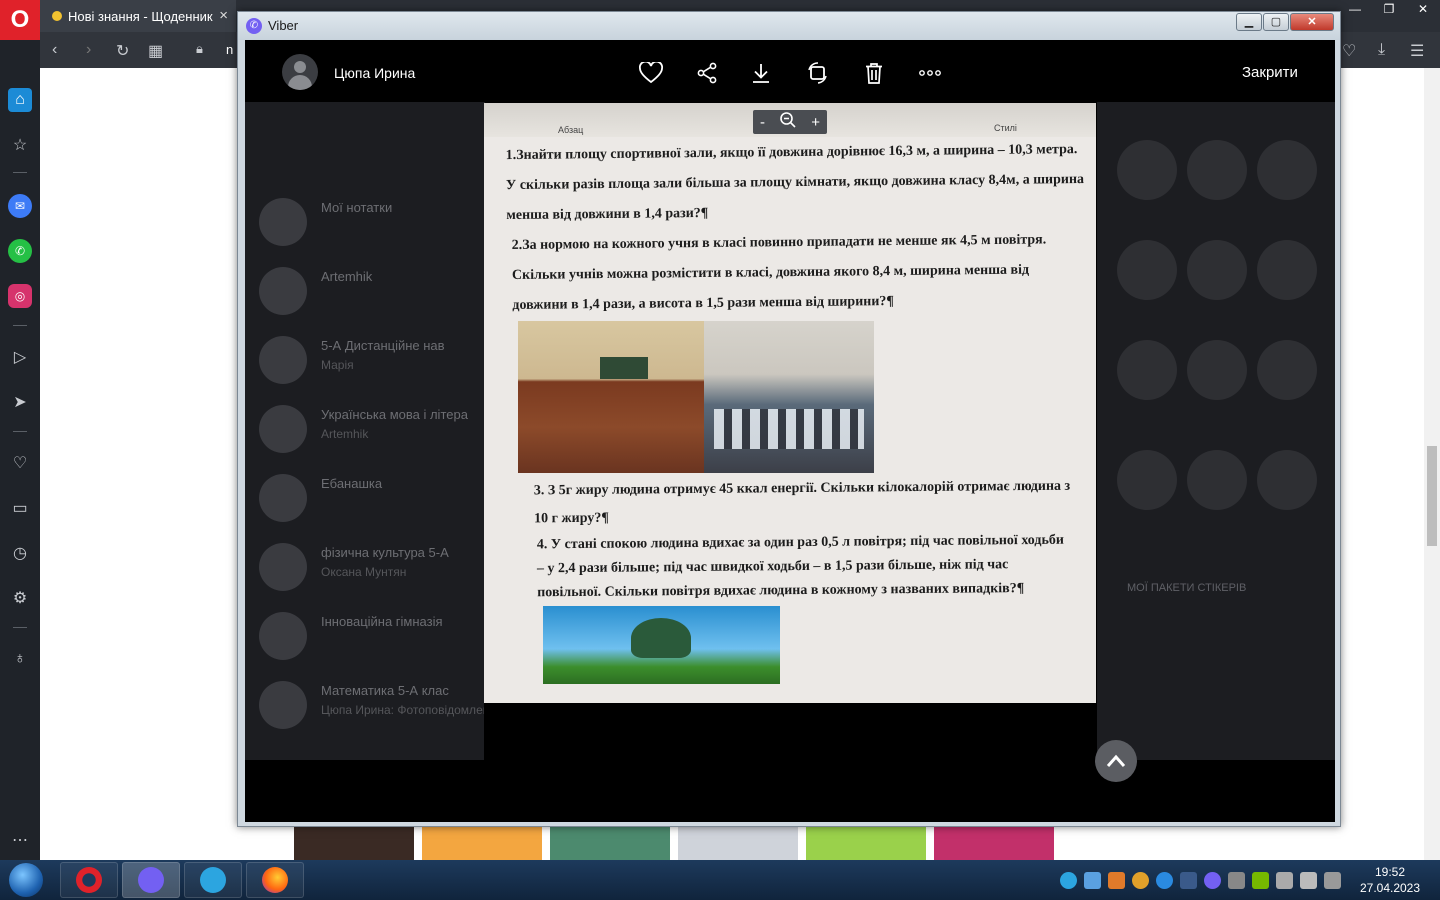 The image size is (1440, 900). What do you see at coordinates (1116, 761) in the screenshot?
I see `scroll-to-top-button` at bounding box center [1116, 761].